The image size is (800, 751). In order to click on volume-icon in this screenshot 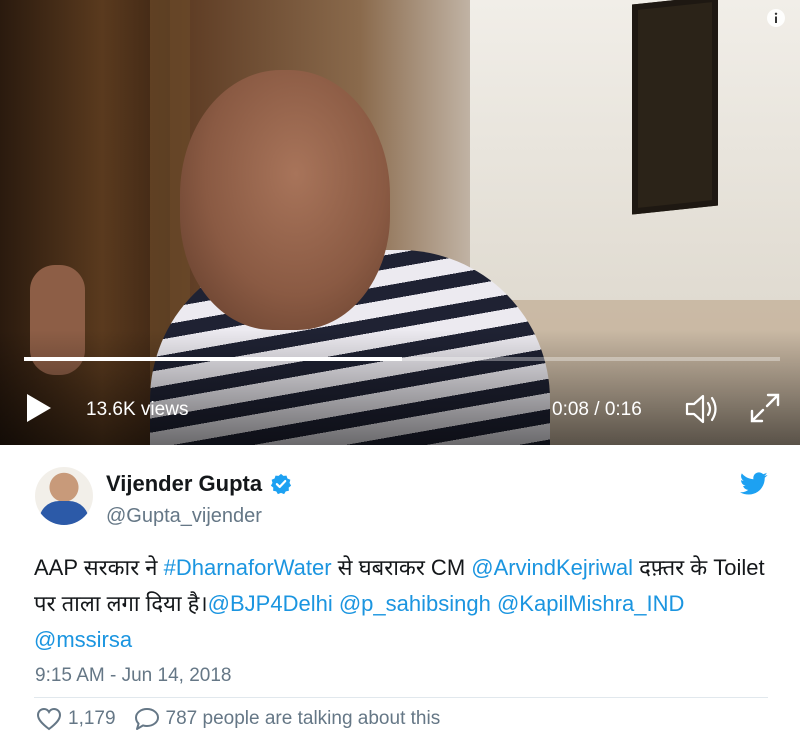, I will do `click(701, 409)`.